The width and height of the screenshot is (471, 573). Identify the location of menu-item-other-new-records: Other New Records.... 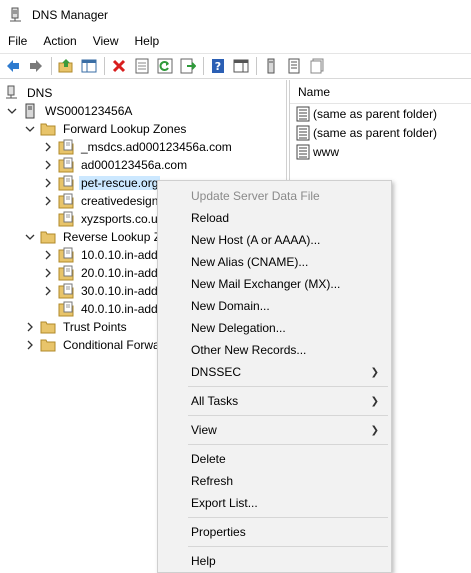
(274, 350).